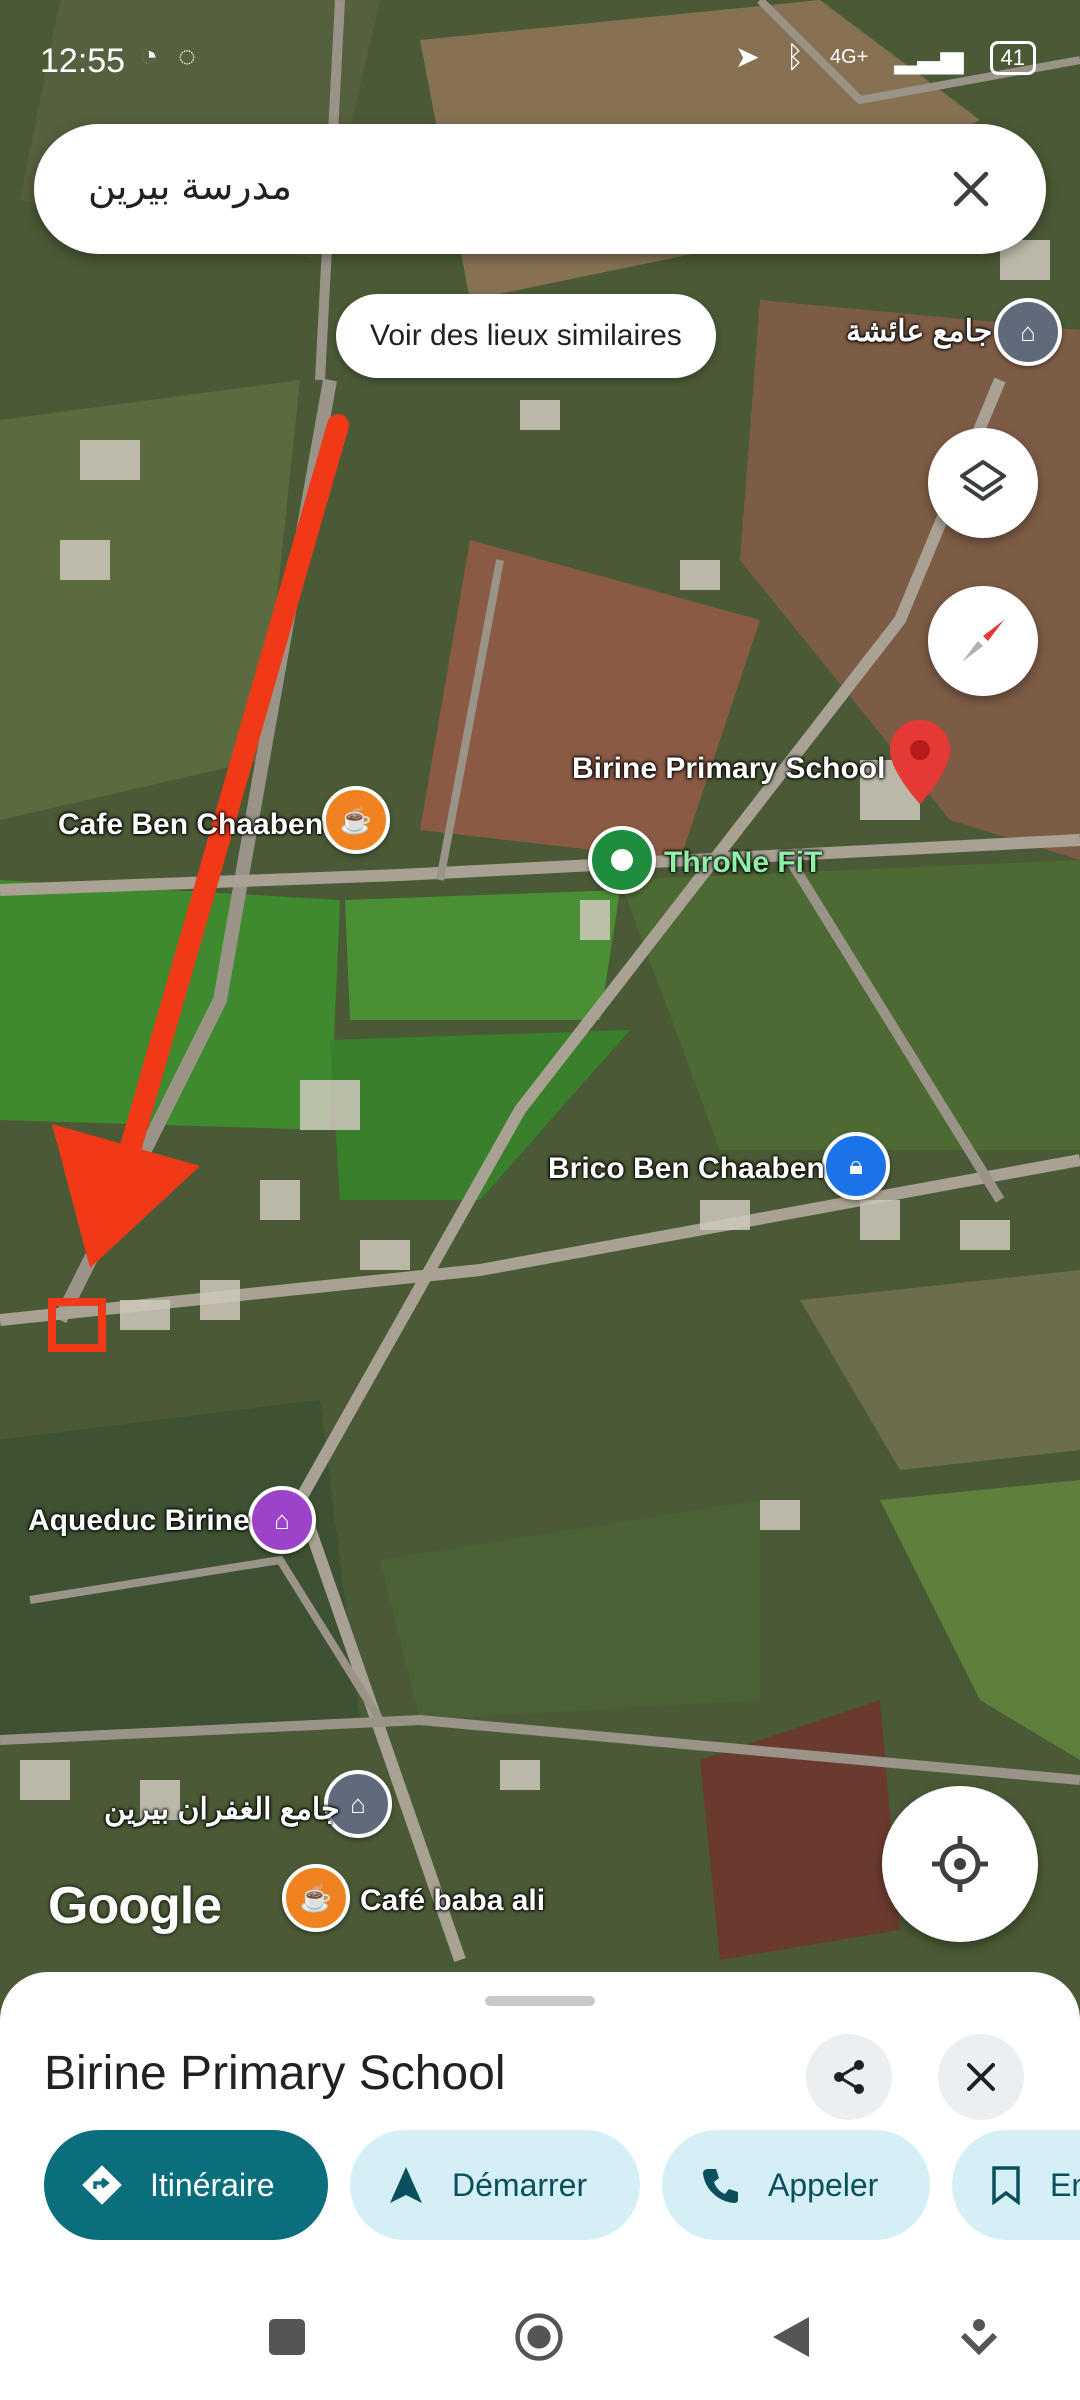  I want to click on place-title: Birine Primary School, so click(275, 2073).